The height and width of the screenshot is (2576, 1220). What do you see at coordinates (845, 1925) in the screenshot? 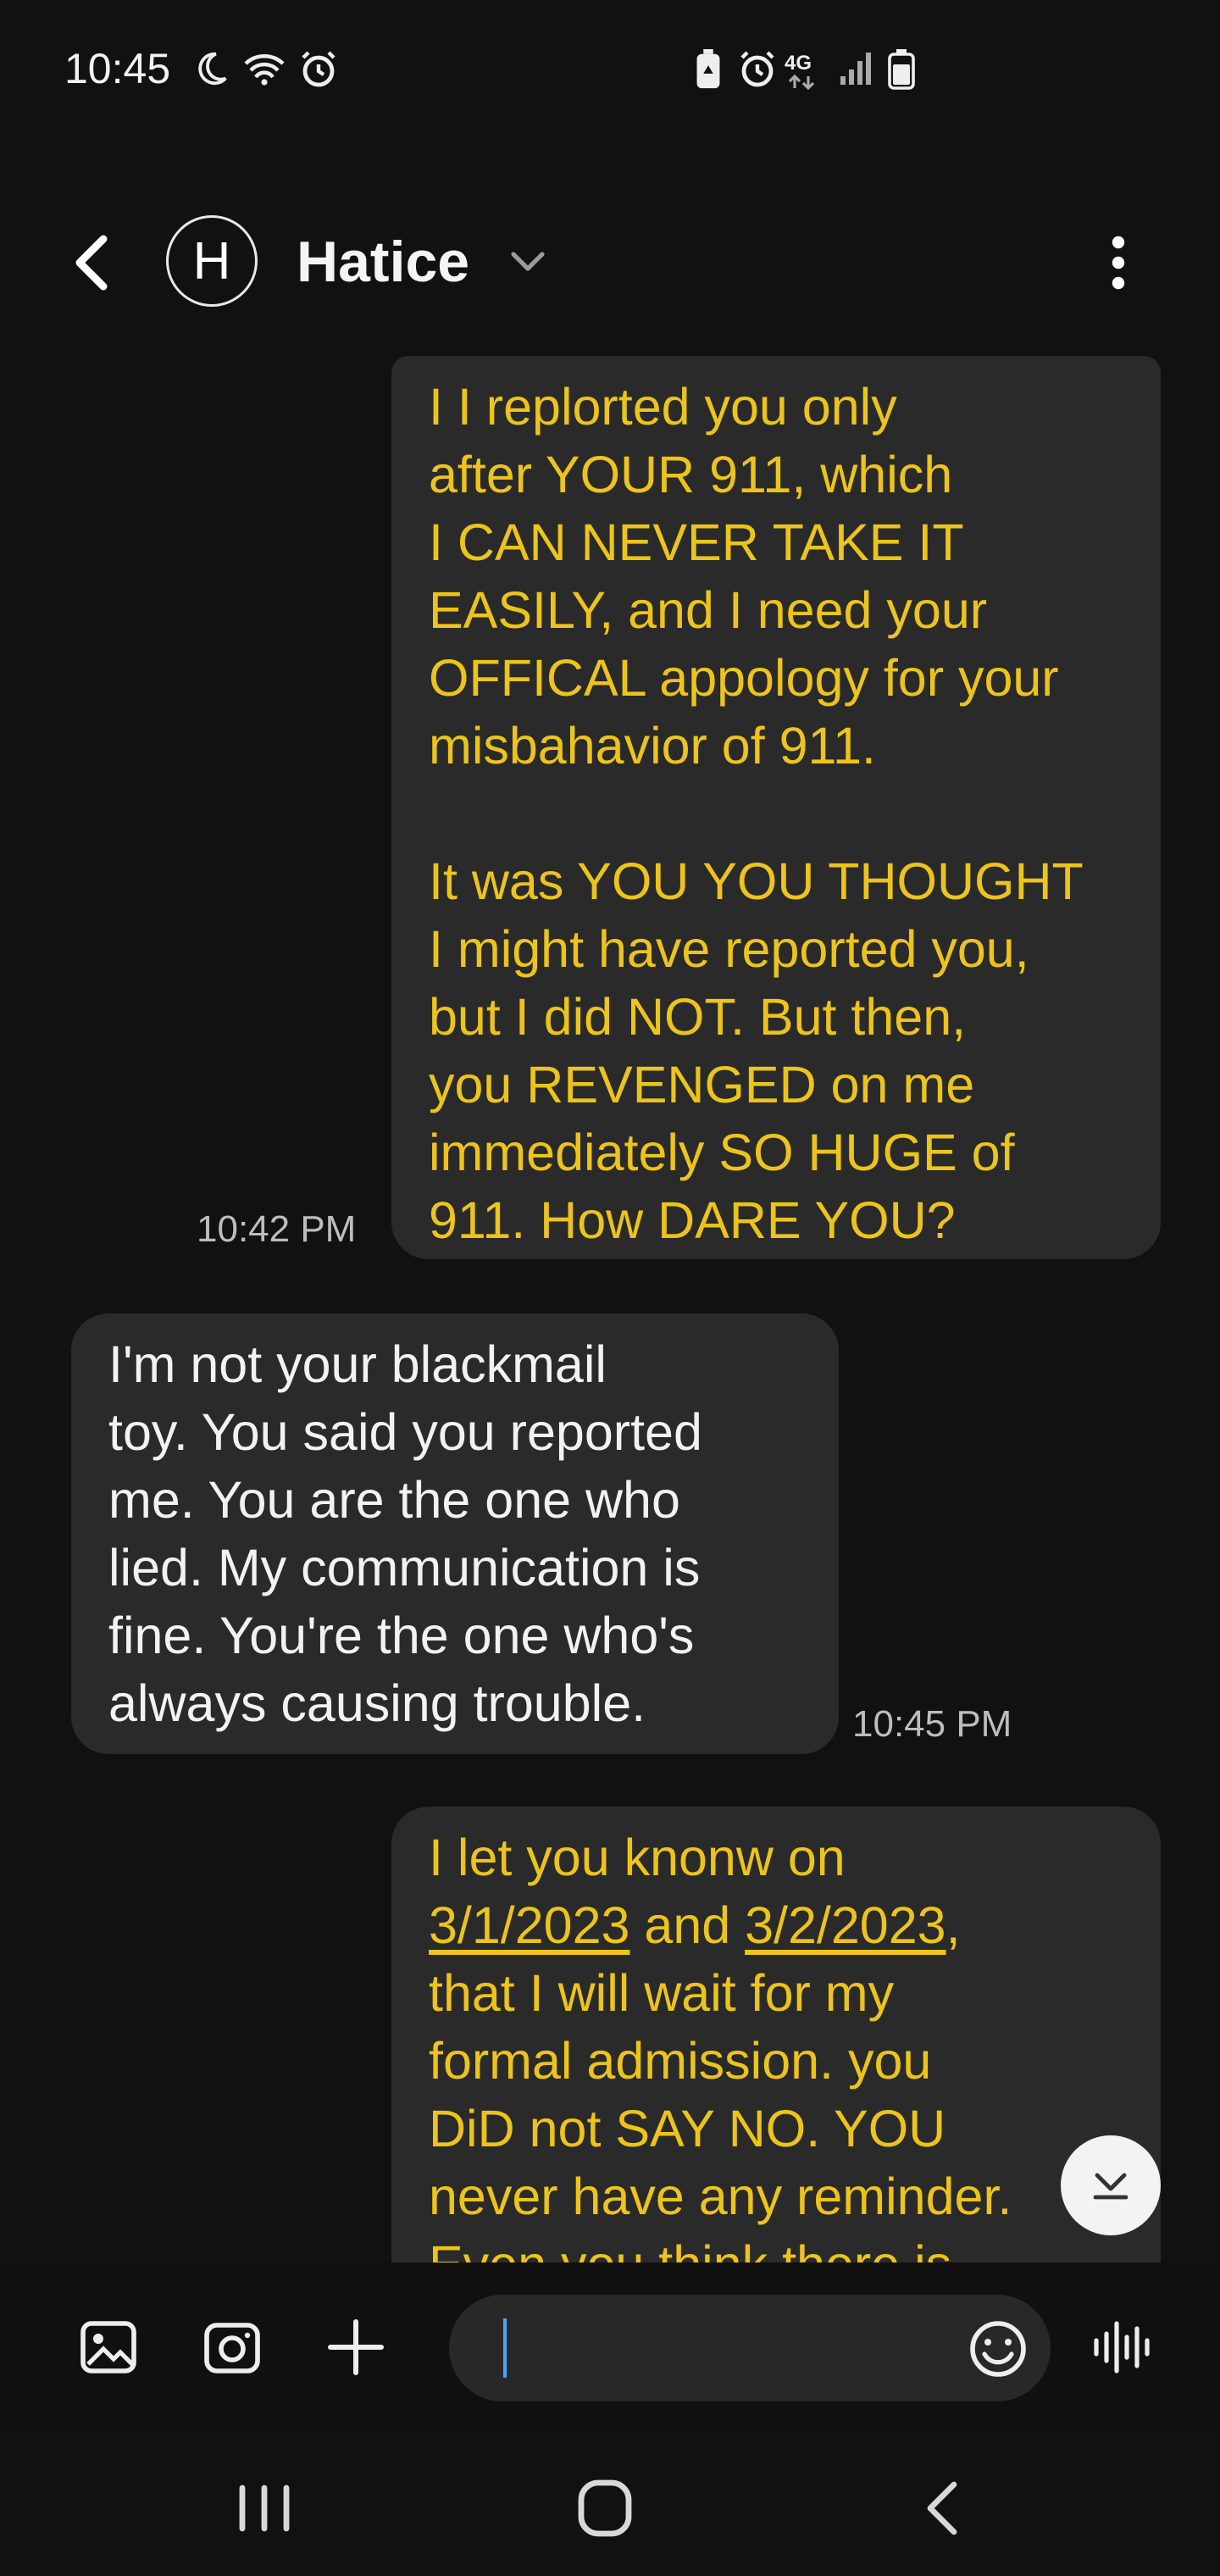
I see `date-link: 3/2/2023` at bounding box center [845, 1925].